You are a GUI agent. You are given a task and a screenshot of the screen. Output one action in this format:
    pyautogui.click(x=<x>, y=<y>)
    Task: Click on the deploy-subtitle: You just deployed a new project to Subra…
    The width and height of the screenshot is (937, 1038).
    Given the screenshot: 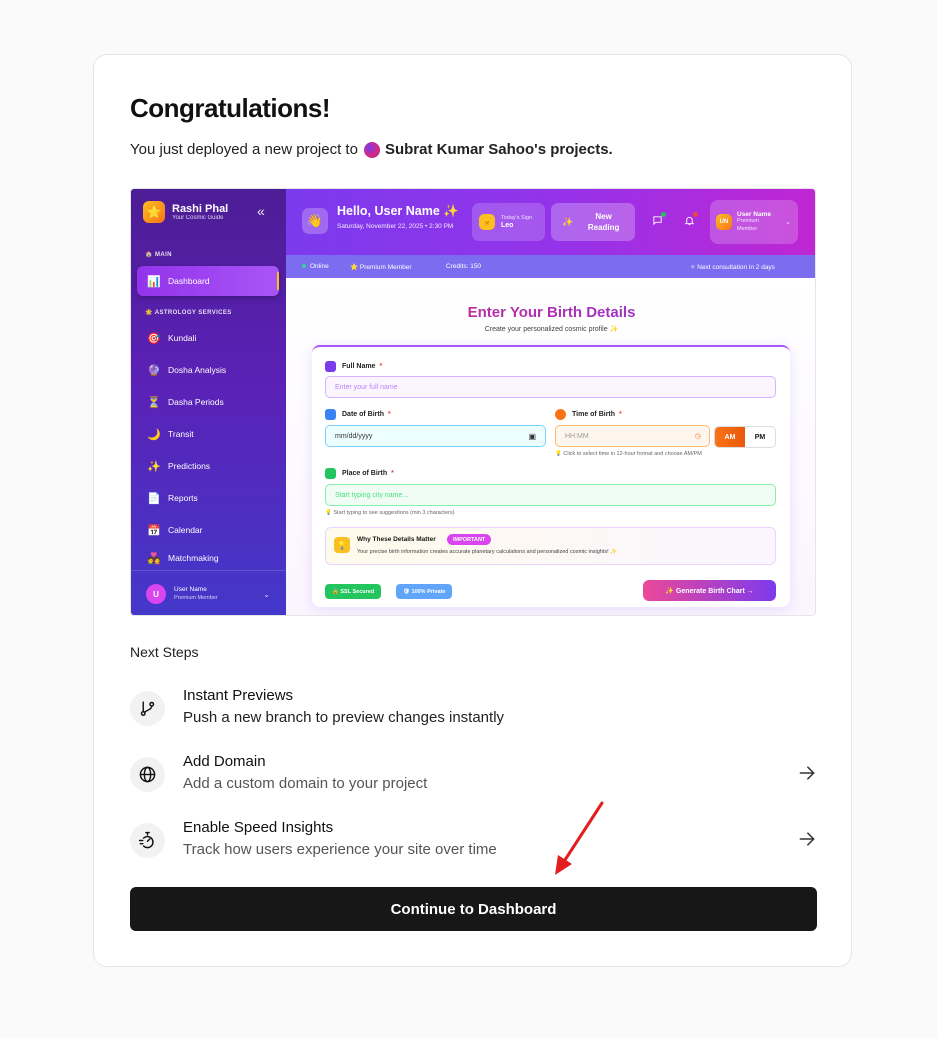 What is the action you would take?
    pyautogui.click(x=371, y=149)
    